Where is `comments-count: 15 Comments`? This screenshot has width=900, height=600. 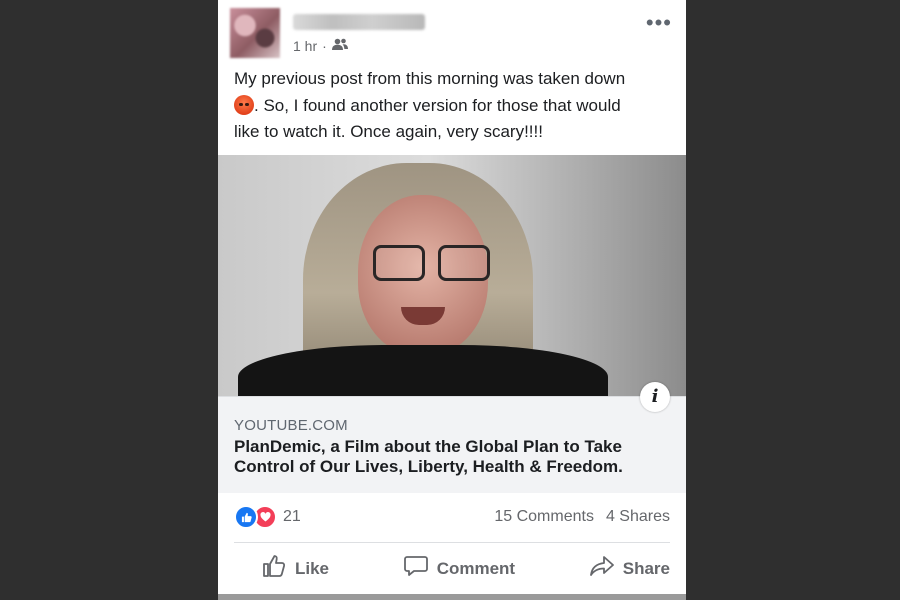 comments-count: 15 Comments is located at coordinates (544, 517).